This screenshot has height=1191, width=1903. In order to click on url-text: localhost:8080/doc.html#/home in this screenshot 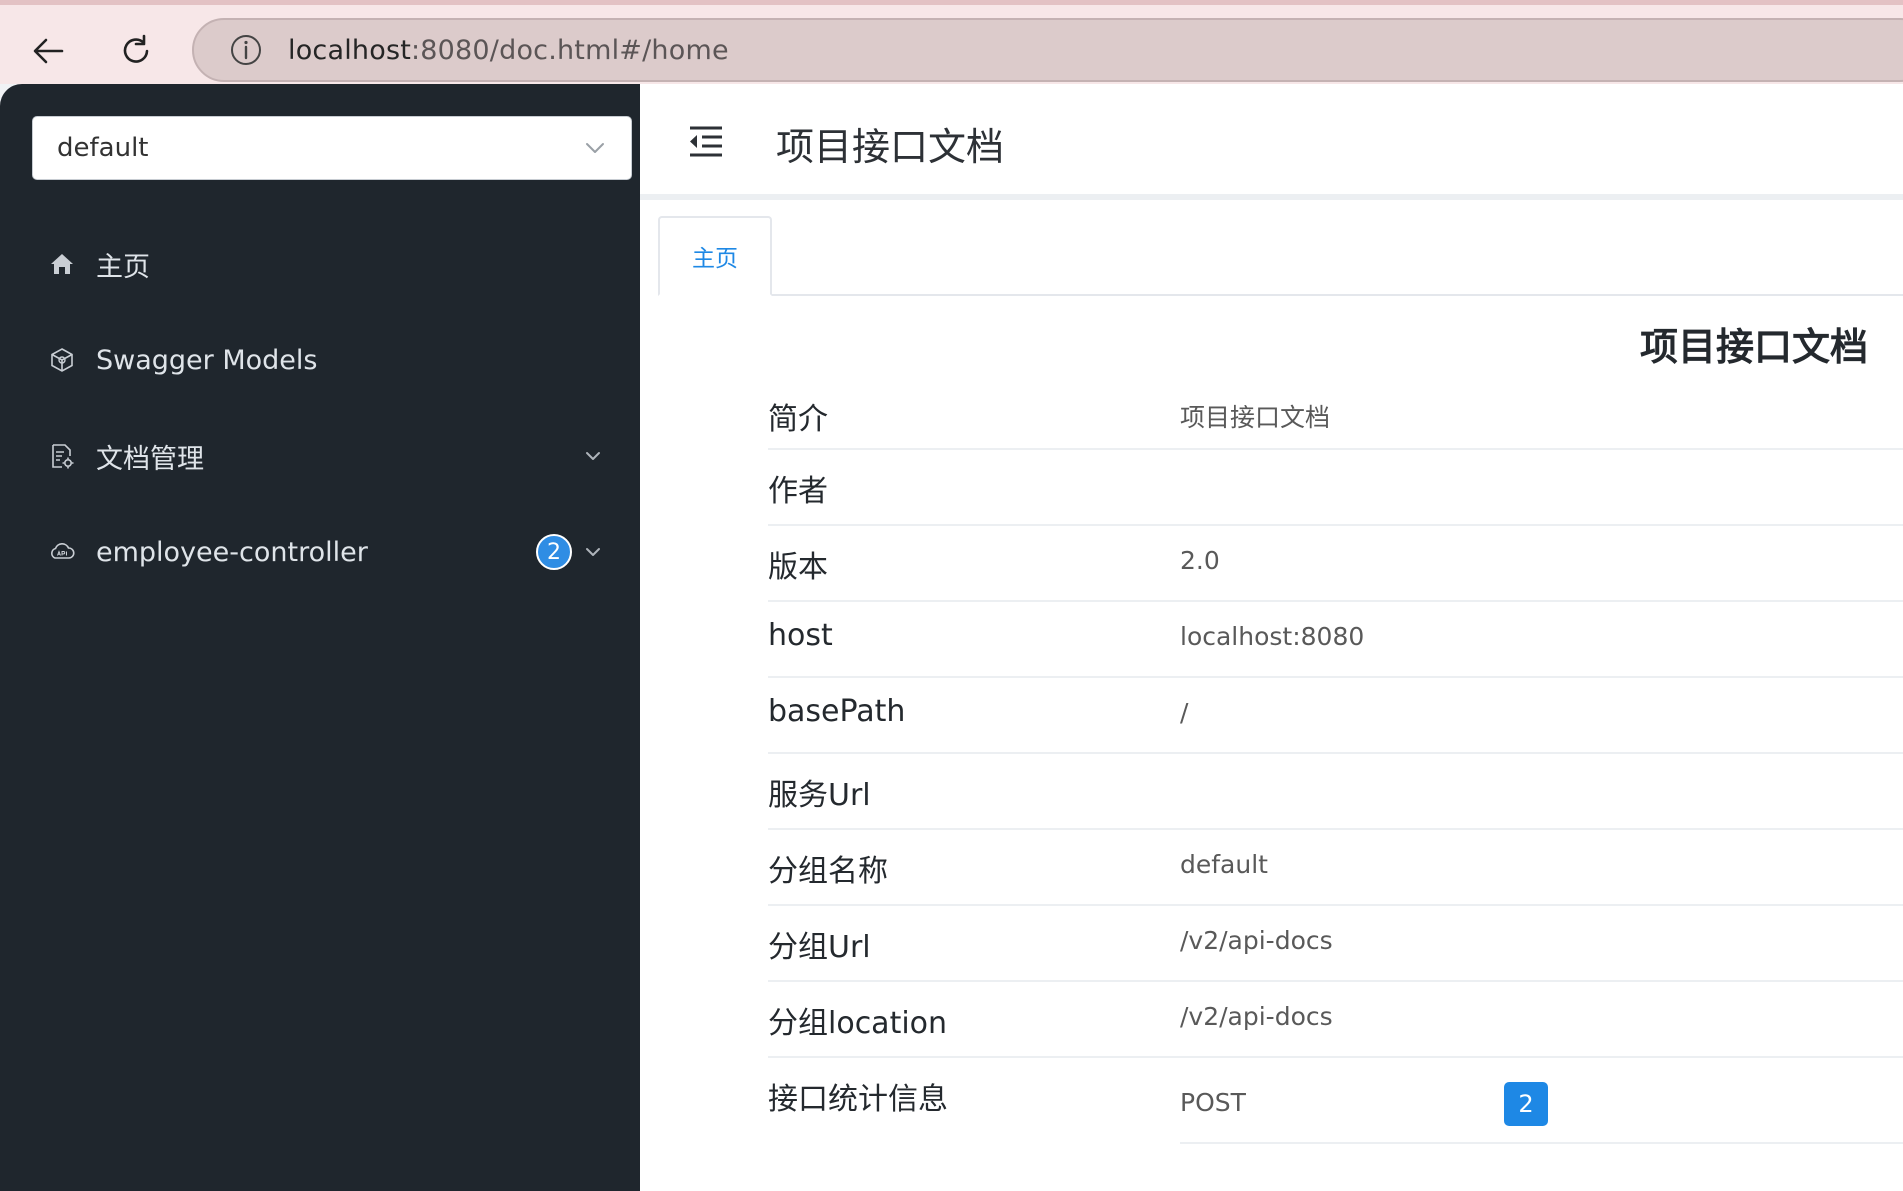, I will do `click(508, 50)`.